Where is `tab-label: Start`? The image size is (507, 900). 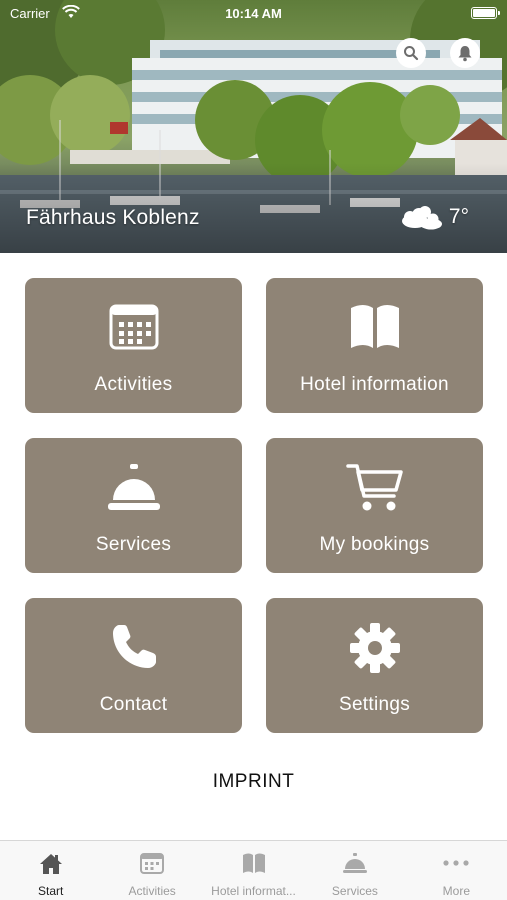
tab-label: Start is located at coordinates (51, 891).